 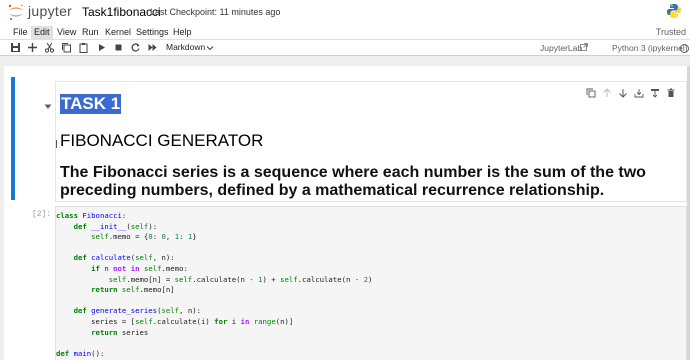 What do you see at coordinates (101, 47) in the screenshot?
I see `run-icon` at bounding box center [101, 47].